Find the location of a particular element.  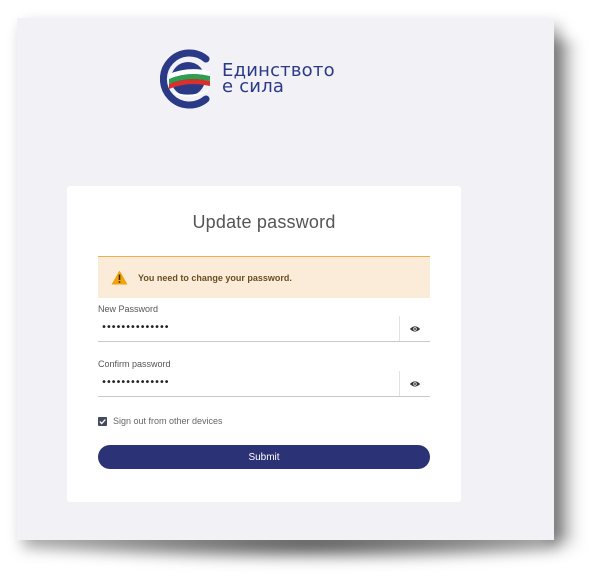

submit-button: Submit is located at coordinates (264, 457).